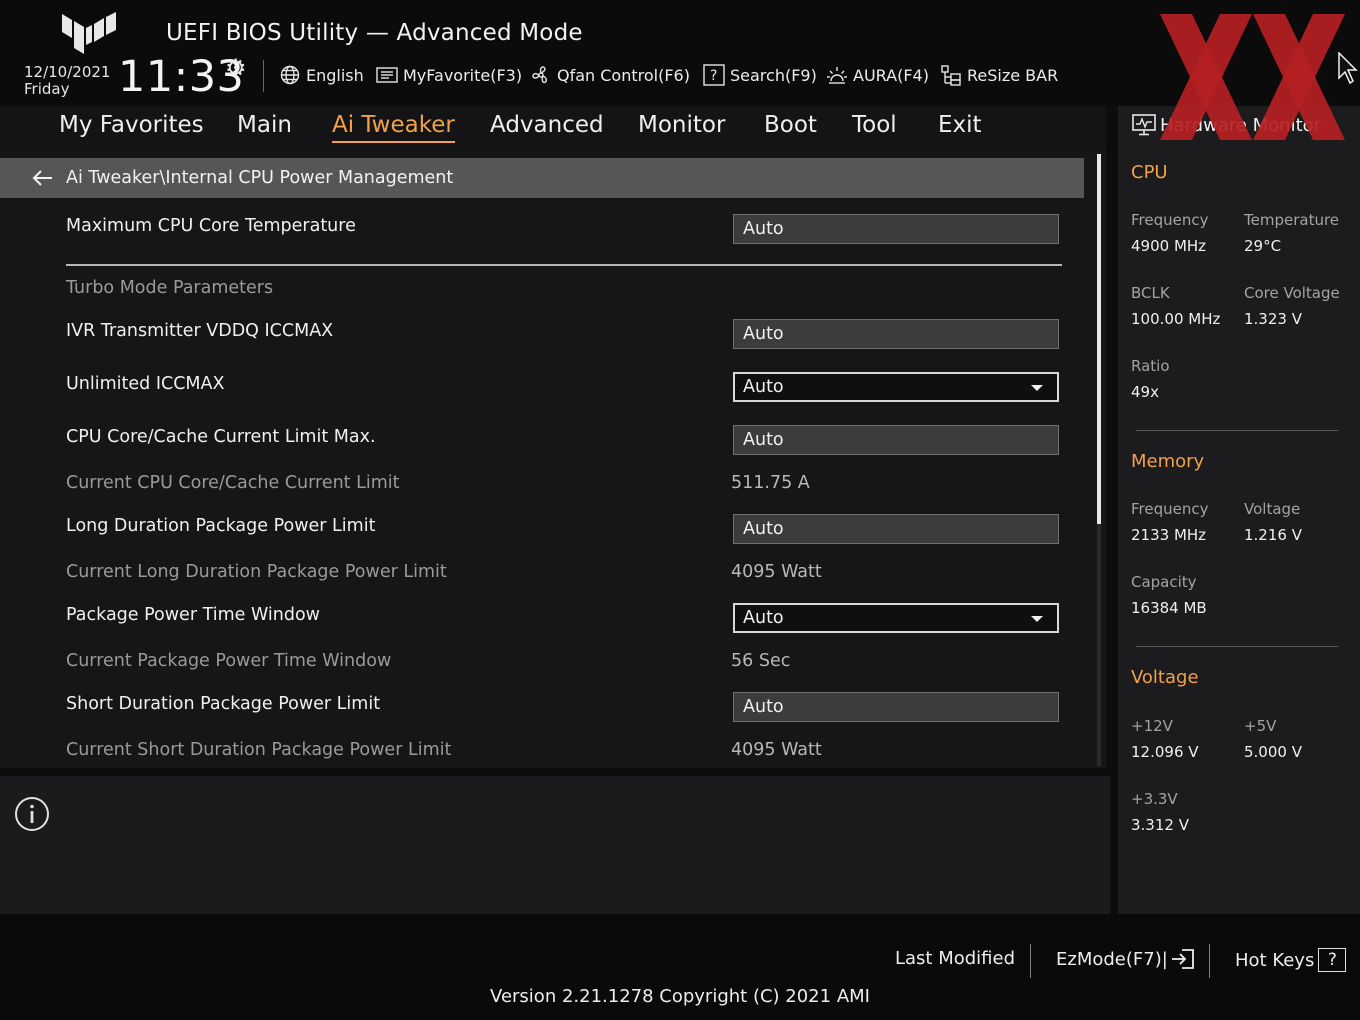 The height and width of the screenshot is (1020, 1360). What do you see at coordinates (896, 707) in the screenshot?
I see `short-duration-field: Auto` at bounding box center [896, 707].